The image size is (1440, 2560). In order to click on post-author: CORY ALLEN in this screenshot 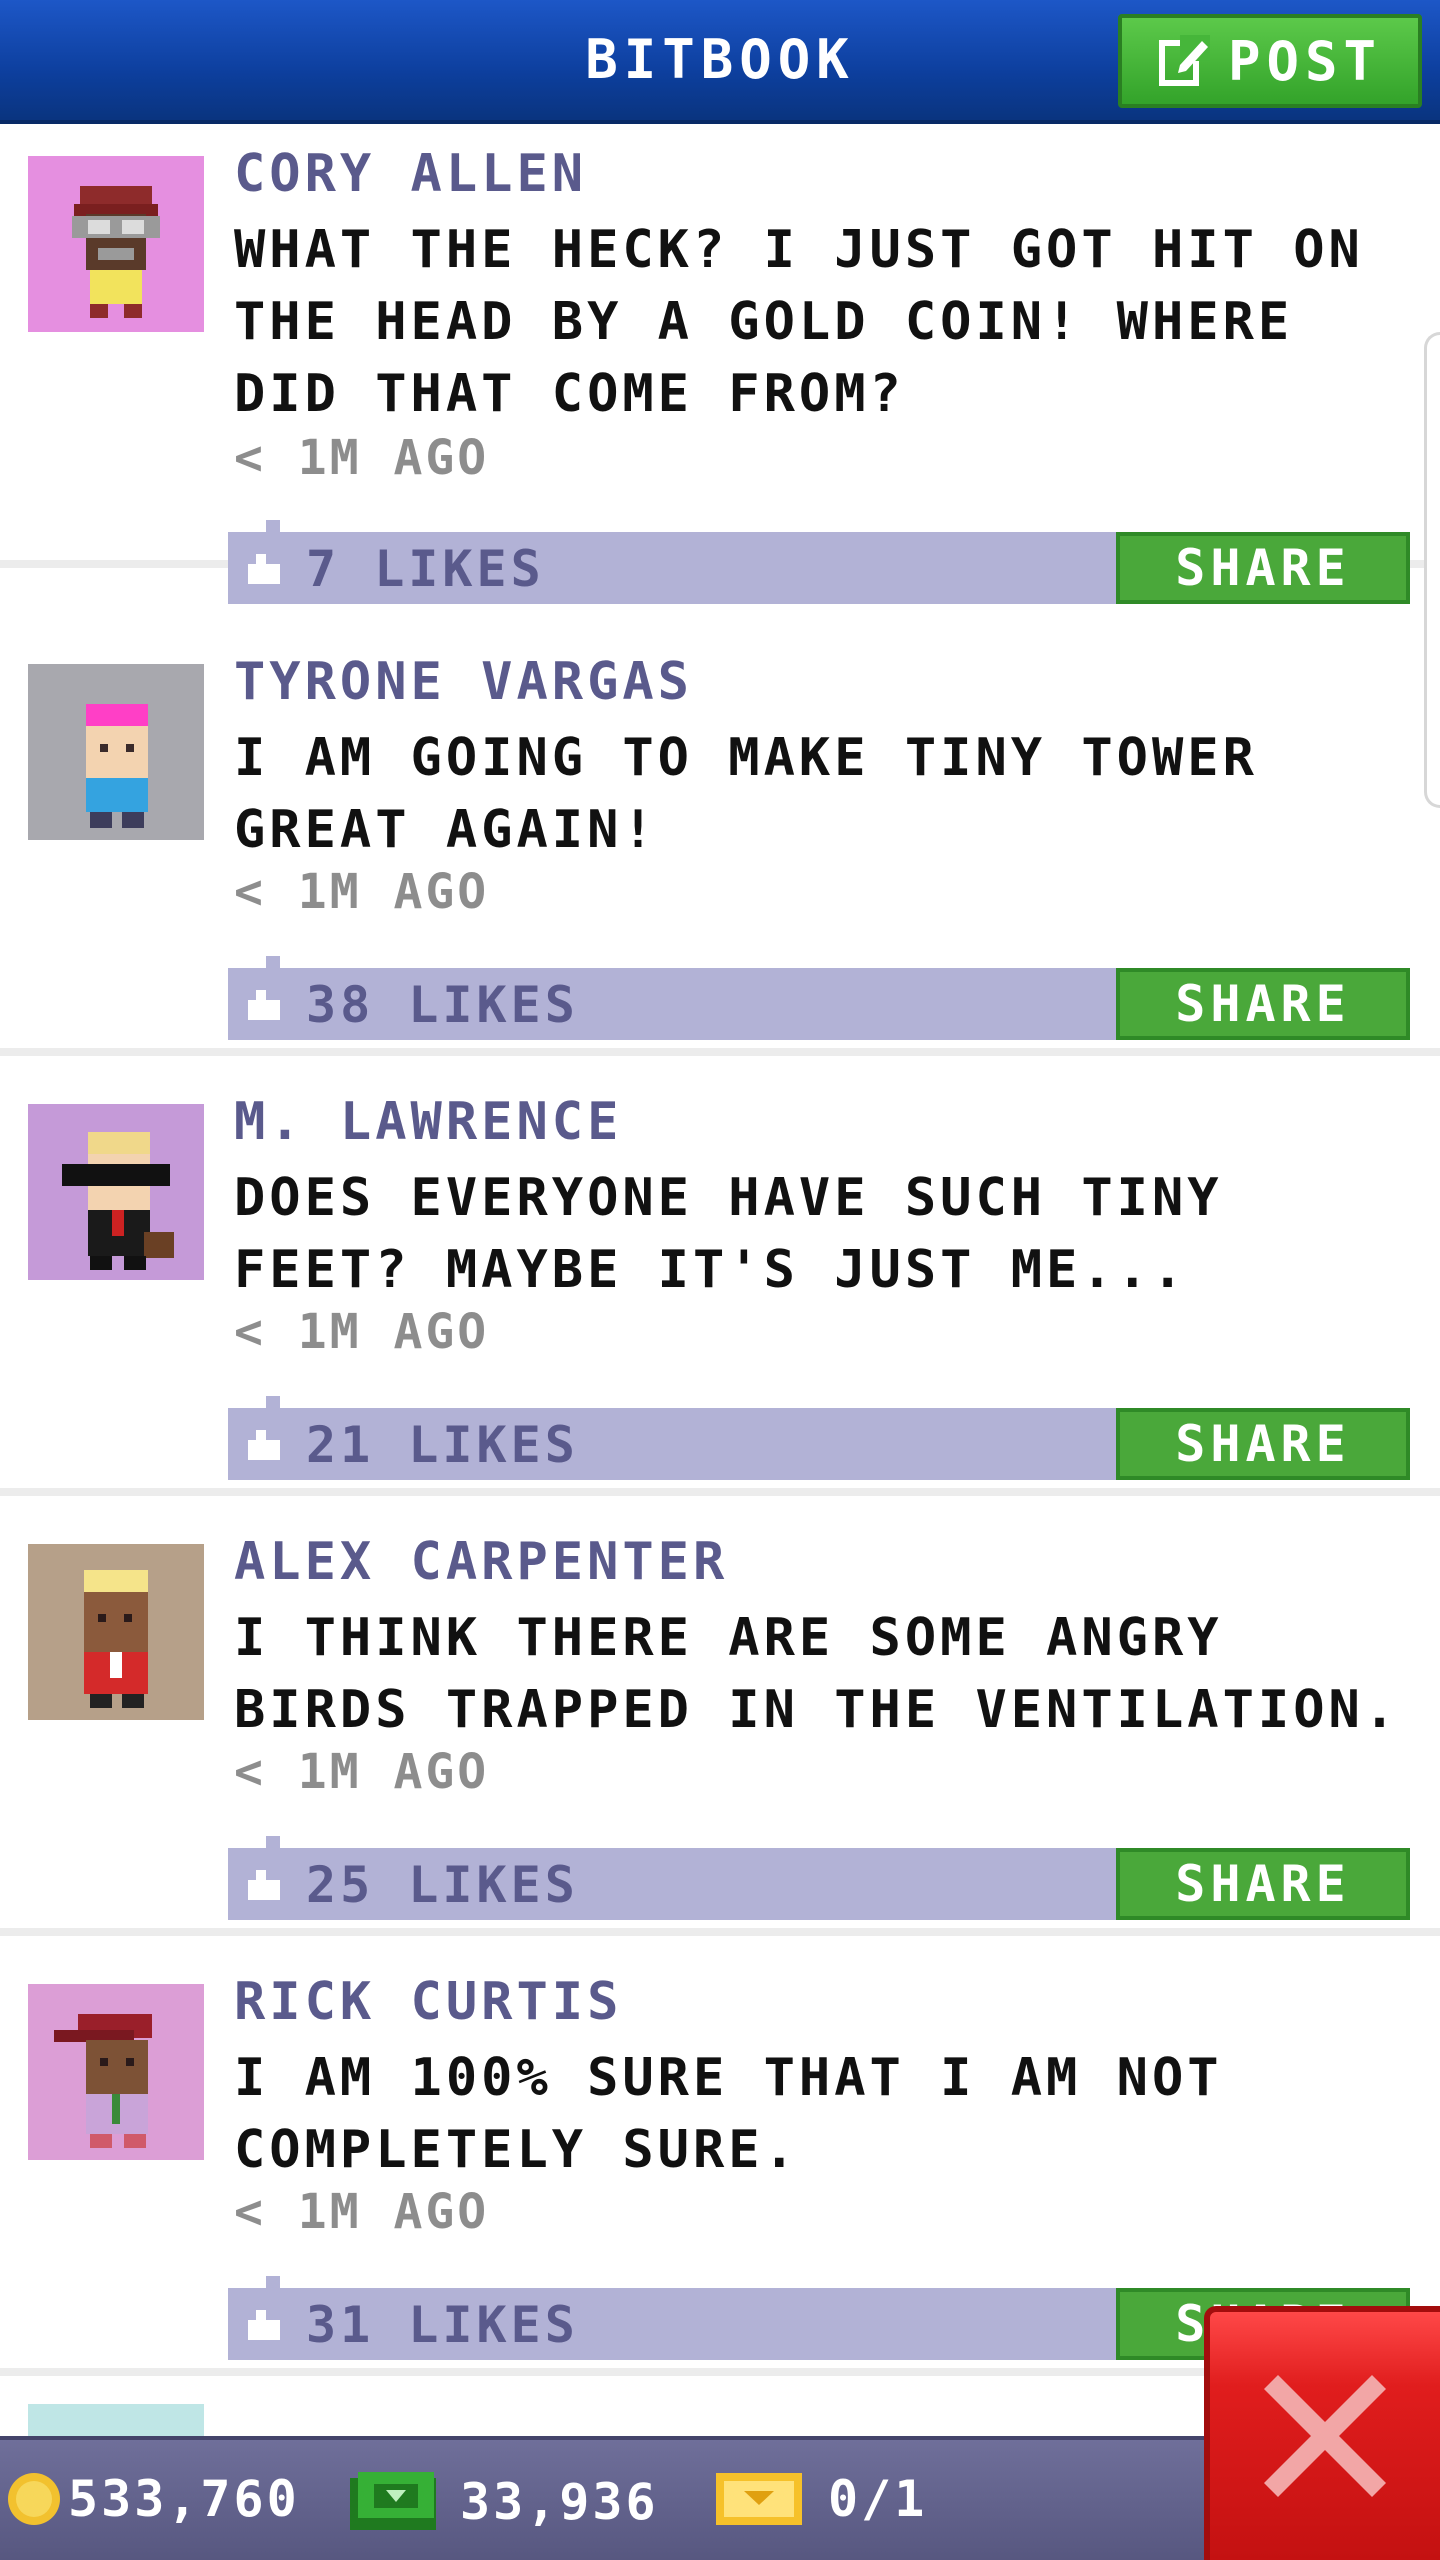, I will do `click(410, 174)`.